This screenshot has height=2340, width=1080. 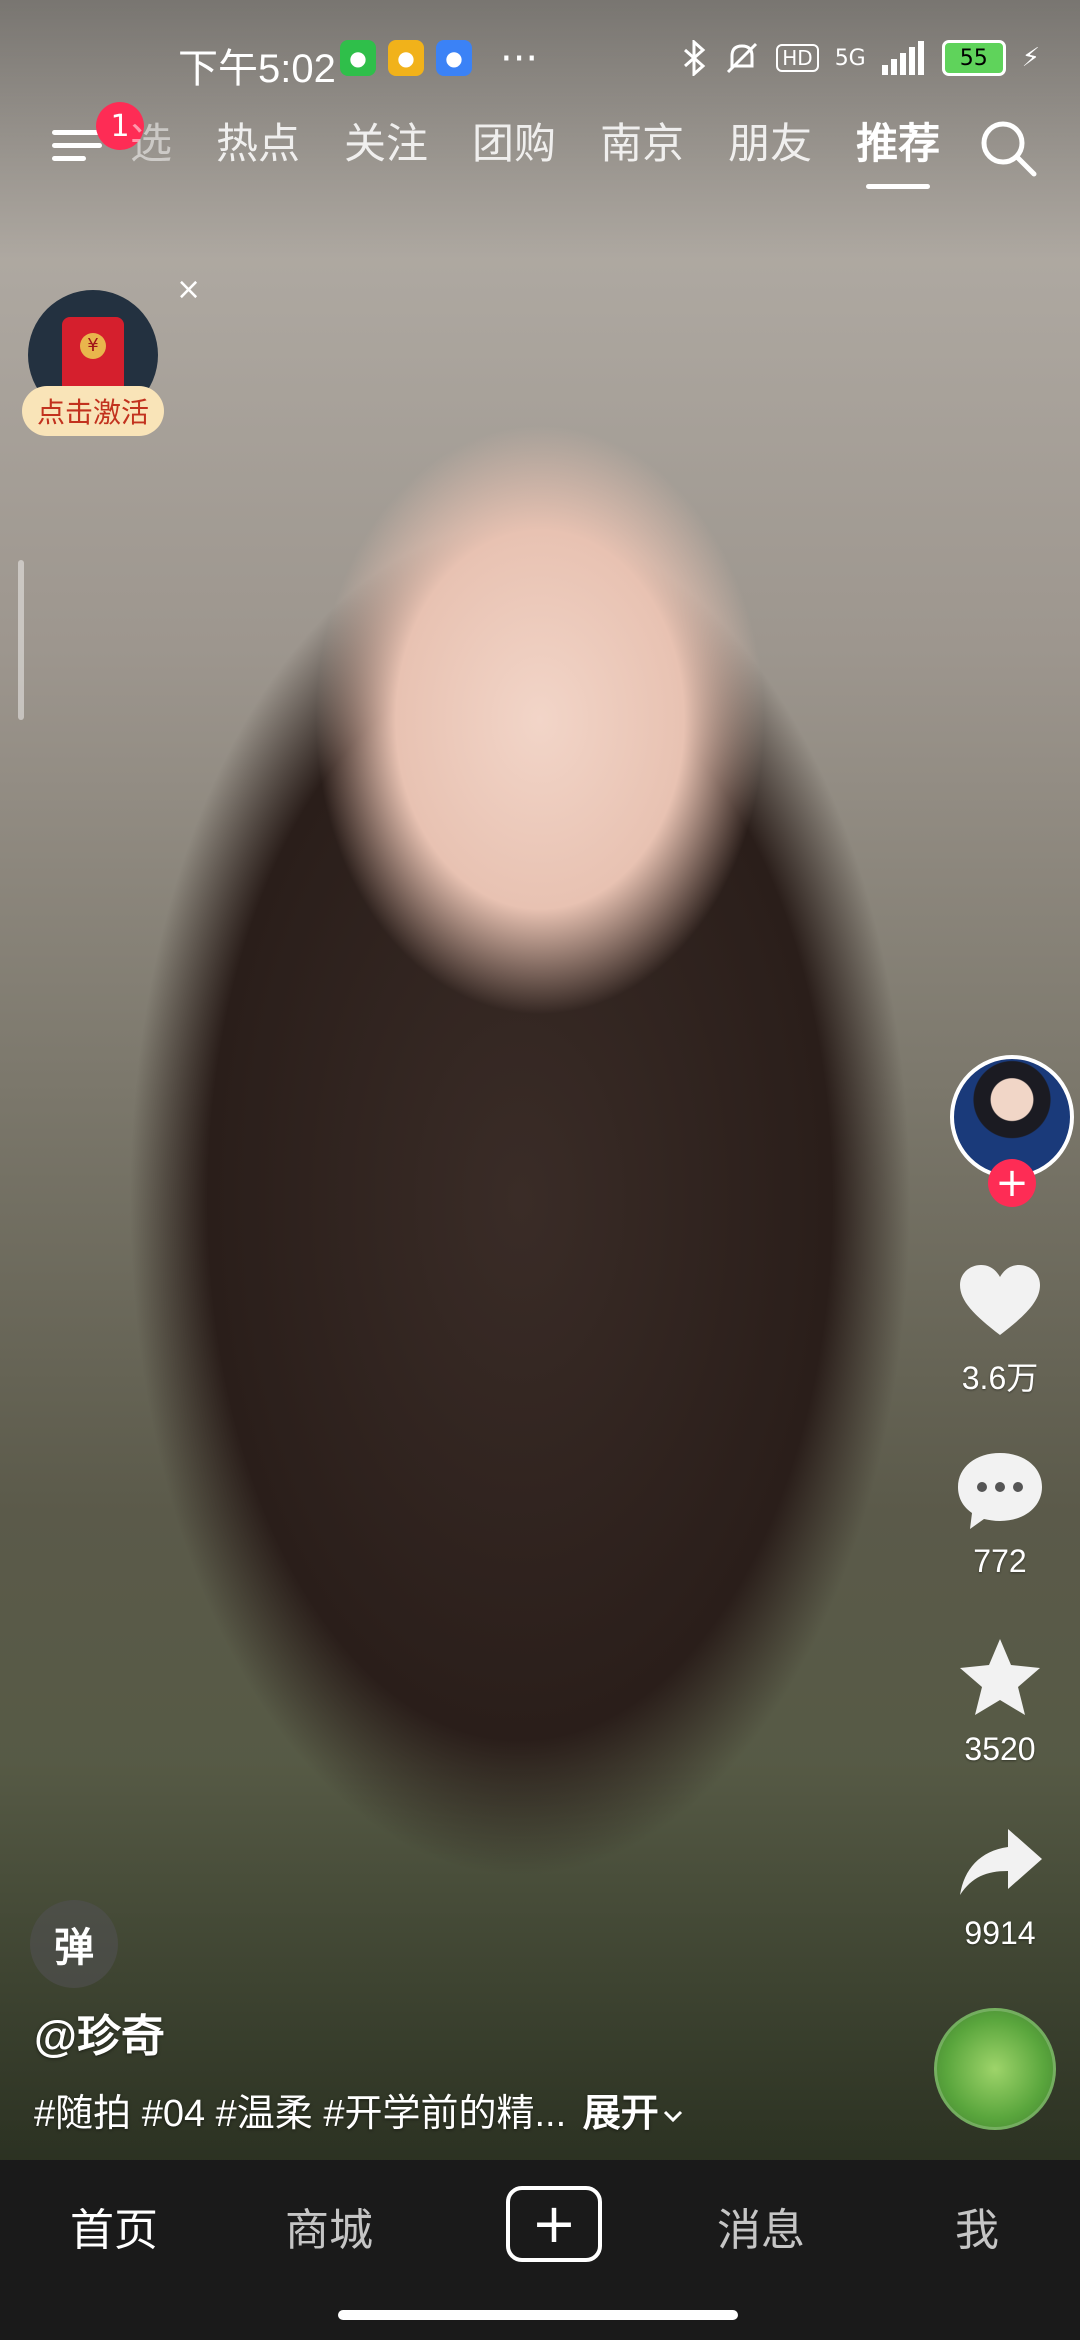 What do you see at coordinates (695, 58) in the screenshot?
I see `bluetooth-icon` at bounding box center [695, 58].